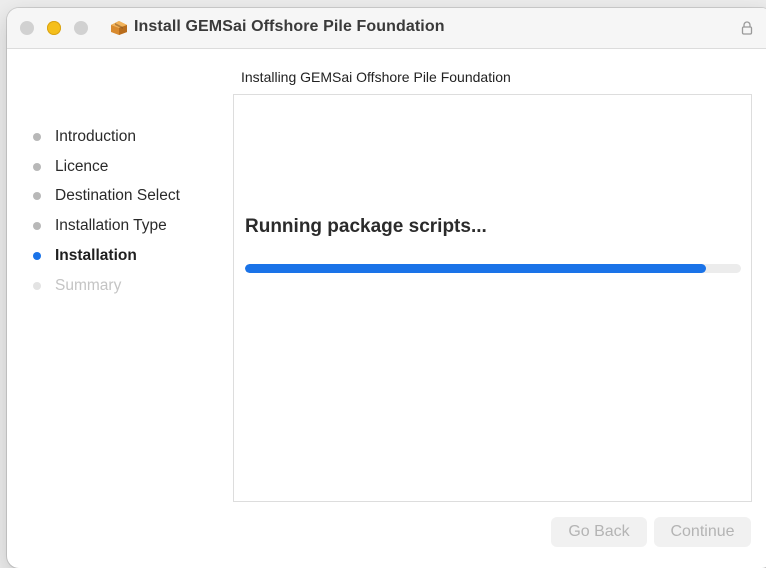 Image resolution: width=766 pixels, height=568 pixels. Describe the element at coordinates (96, 256) in the screenshot. I see `step-label: Installation` at that location.